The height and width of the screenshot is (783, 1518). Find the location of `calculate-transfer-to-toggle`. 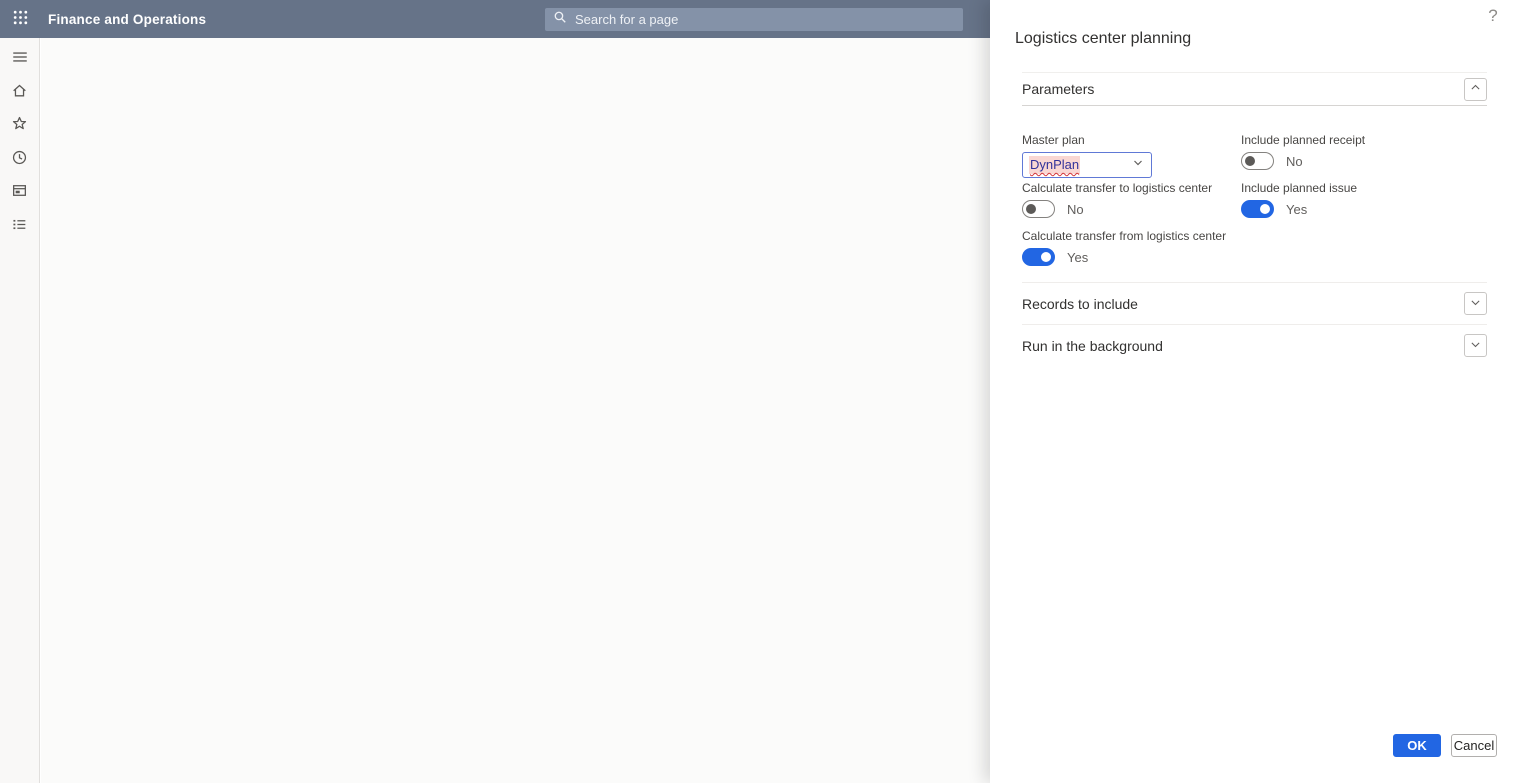

calculate-transfer-to-toggle is located at coordinates (1038, 209).